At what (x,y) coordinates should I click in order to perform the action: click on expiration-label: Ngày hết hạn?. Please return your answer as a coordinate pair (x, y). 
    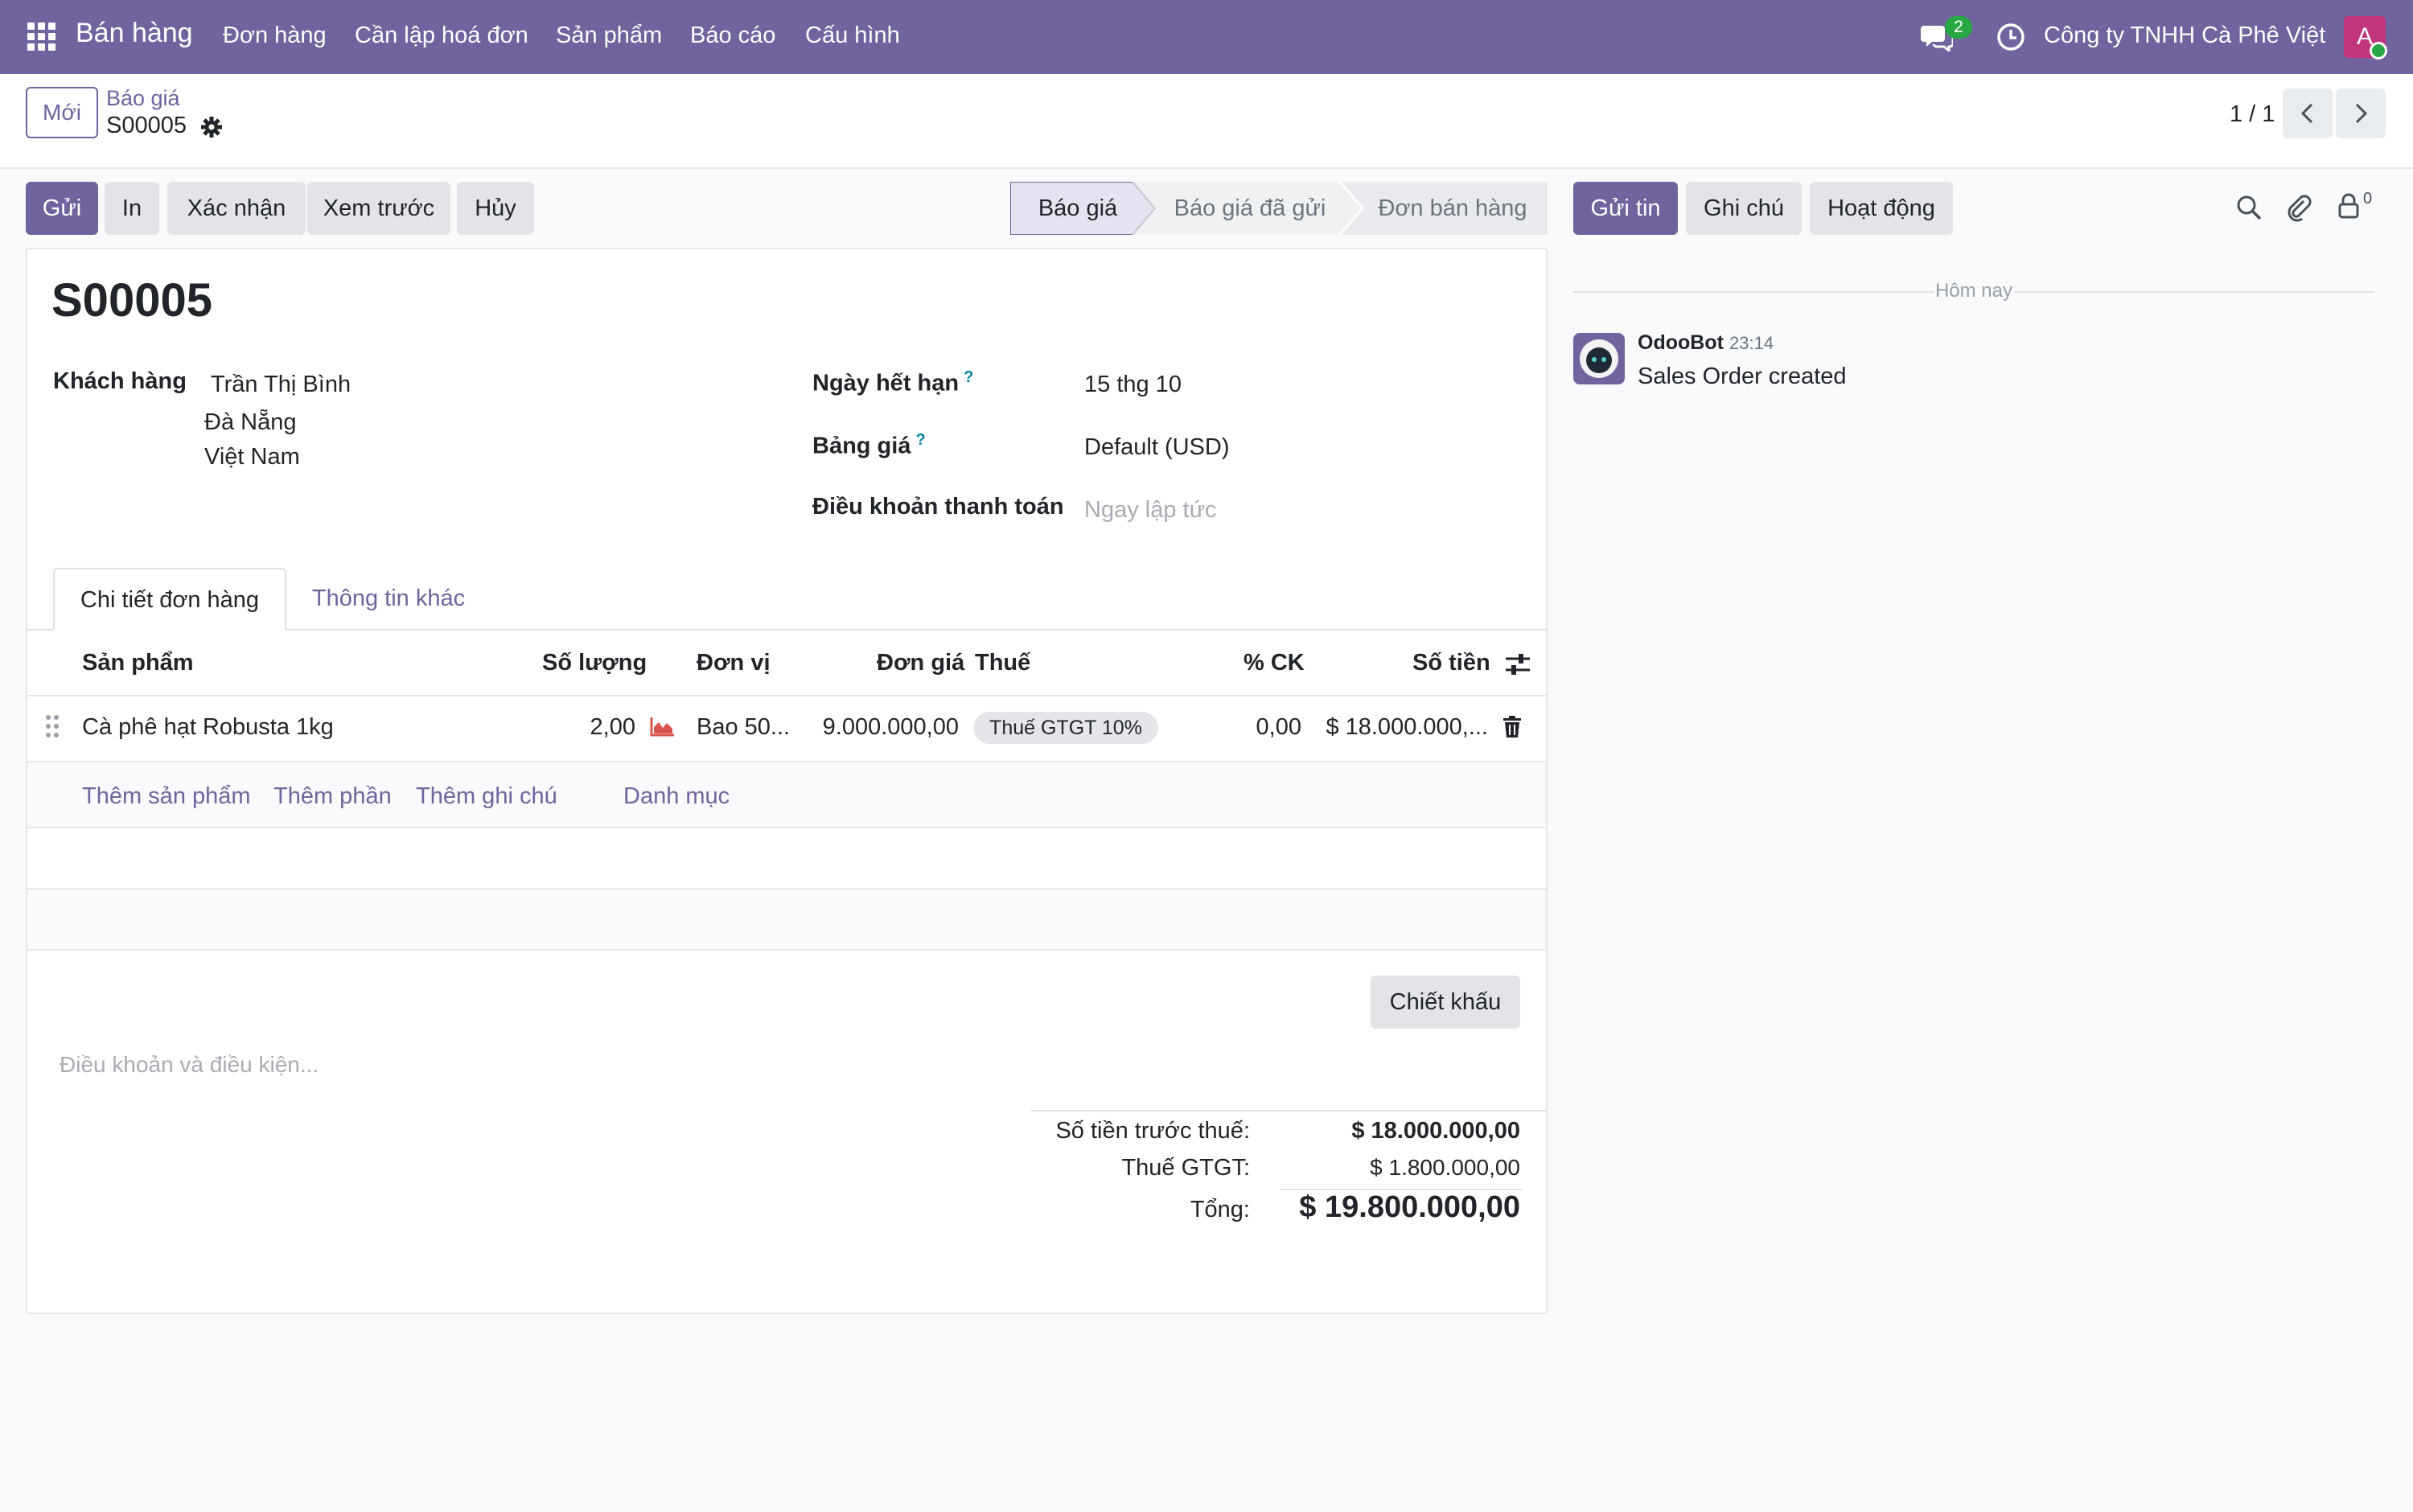
    Looking at the image, I should click on (893, 382).